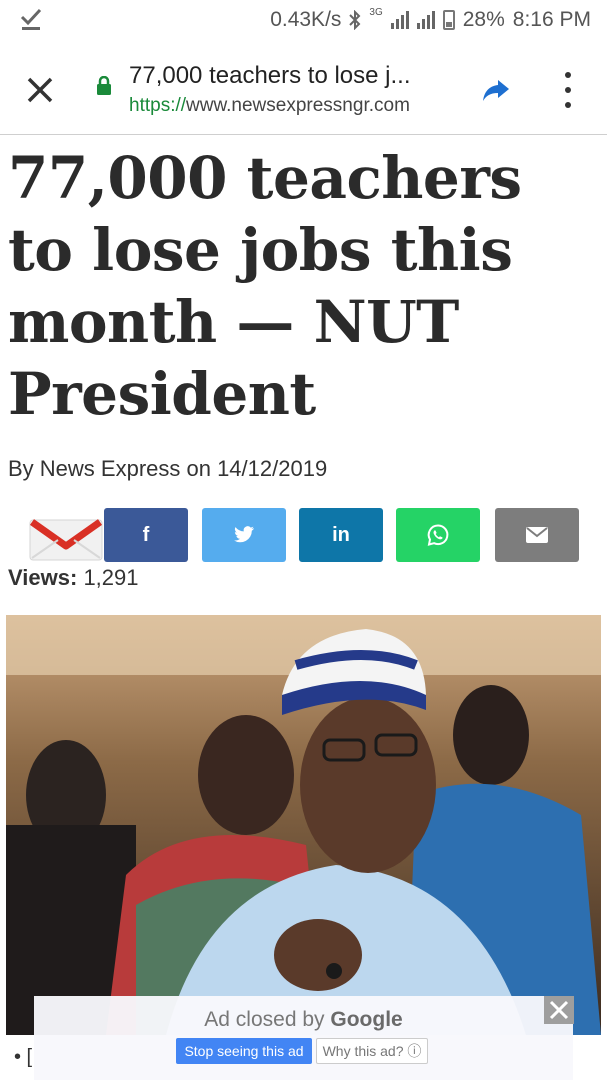  I want to click on twitter-icon, so click(244, 534).